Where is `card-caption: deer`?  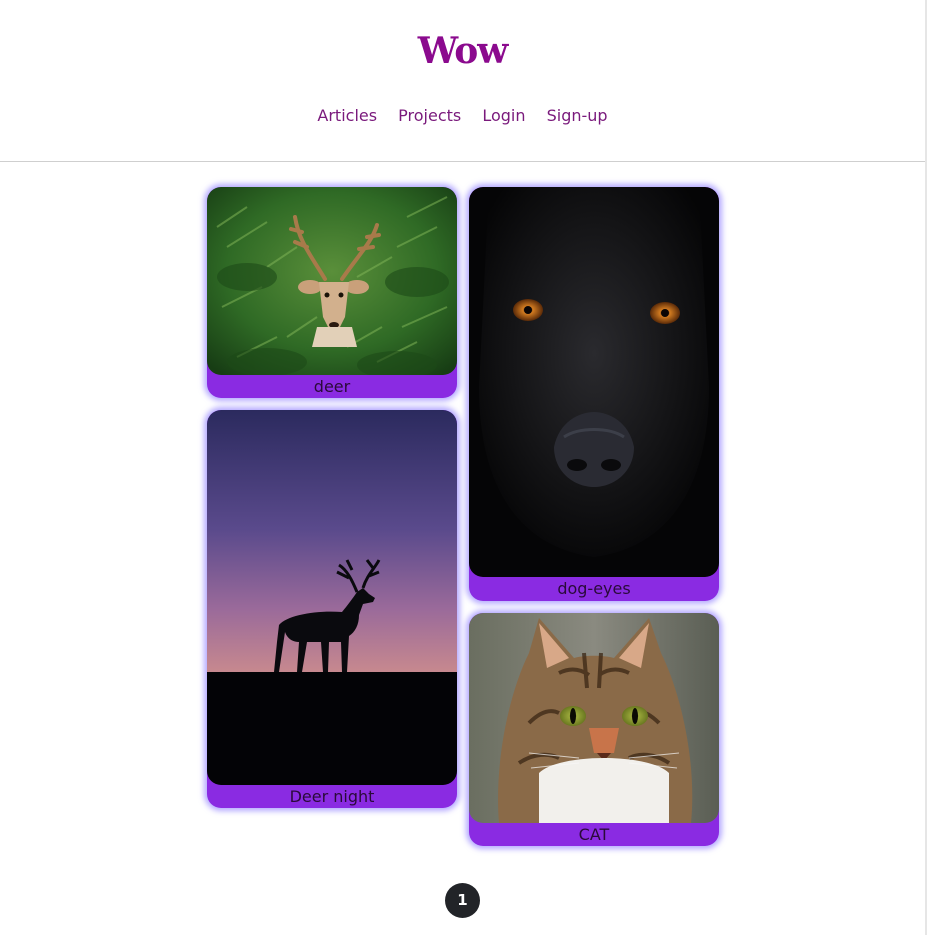 card-caption: deer is located at coordinates (332, 386).